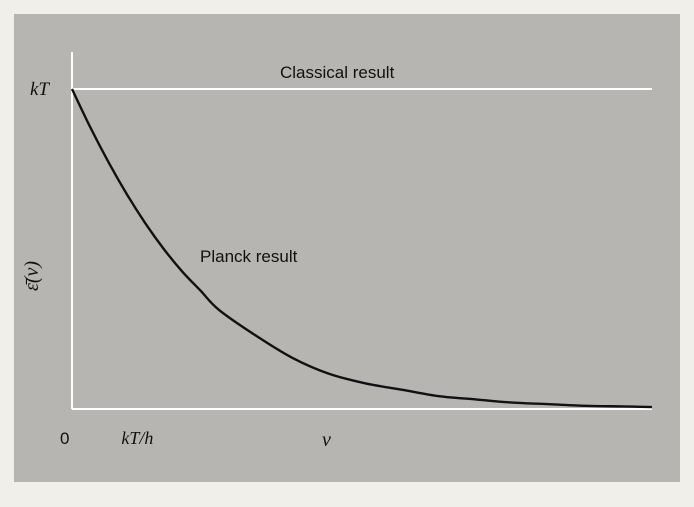 This screenshot has width=694, height=507. What do you see at coordinates (32, 276) in the screenshot?
I see `y-axis-label: ε̄(ν)` at bounding box center [32, 276].